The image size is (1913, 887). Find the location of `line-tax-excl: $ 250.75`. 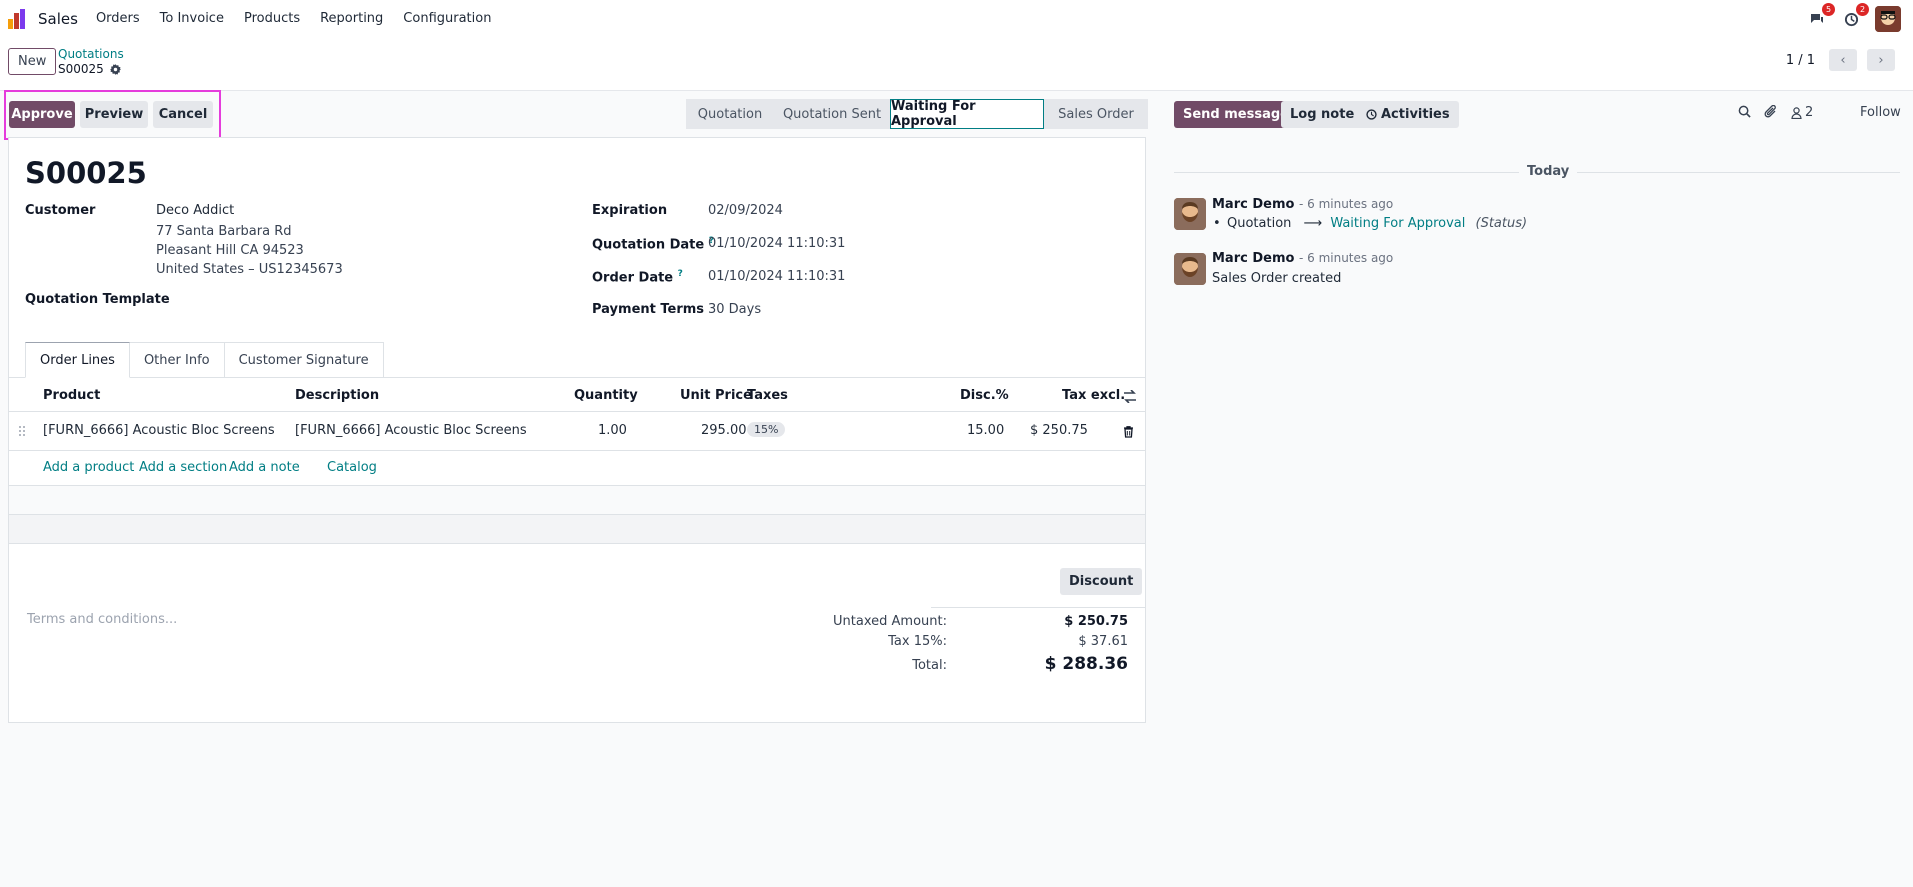

line-tax-excl: $ 250.75 is located at coordinates (1059, 430).